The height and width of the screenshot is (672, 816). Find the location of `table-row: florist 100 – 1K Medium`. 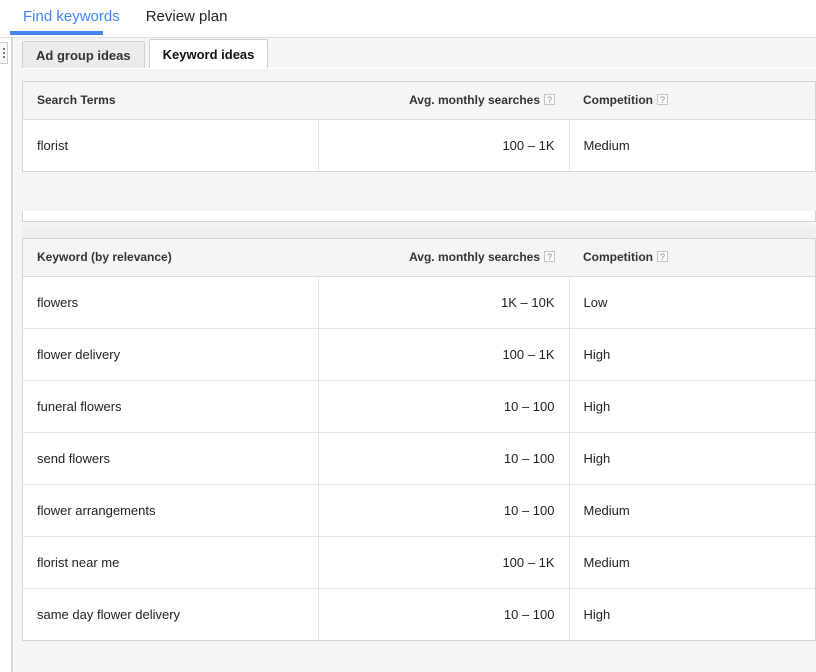

table-row: florist 100 – 1K Medium is located at coordinates (419, 145).